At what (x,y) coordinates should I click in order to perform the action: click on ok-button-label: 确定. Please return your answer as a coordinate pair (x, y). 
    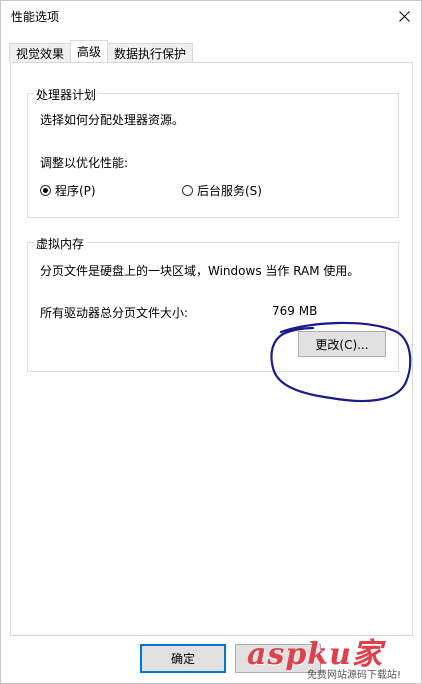
    Looking at the image, I should click on (182, 659).